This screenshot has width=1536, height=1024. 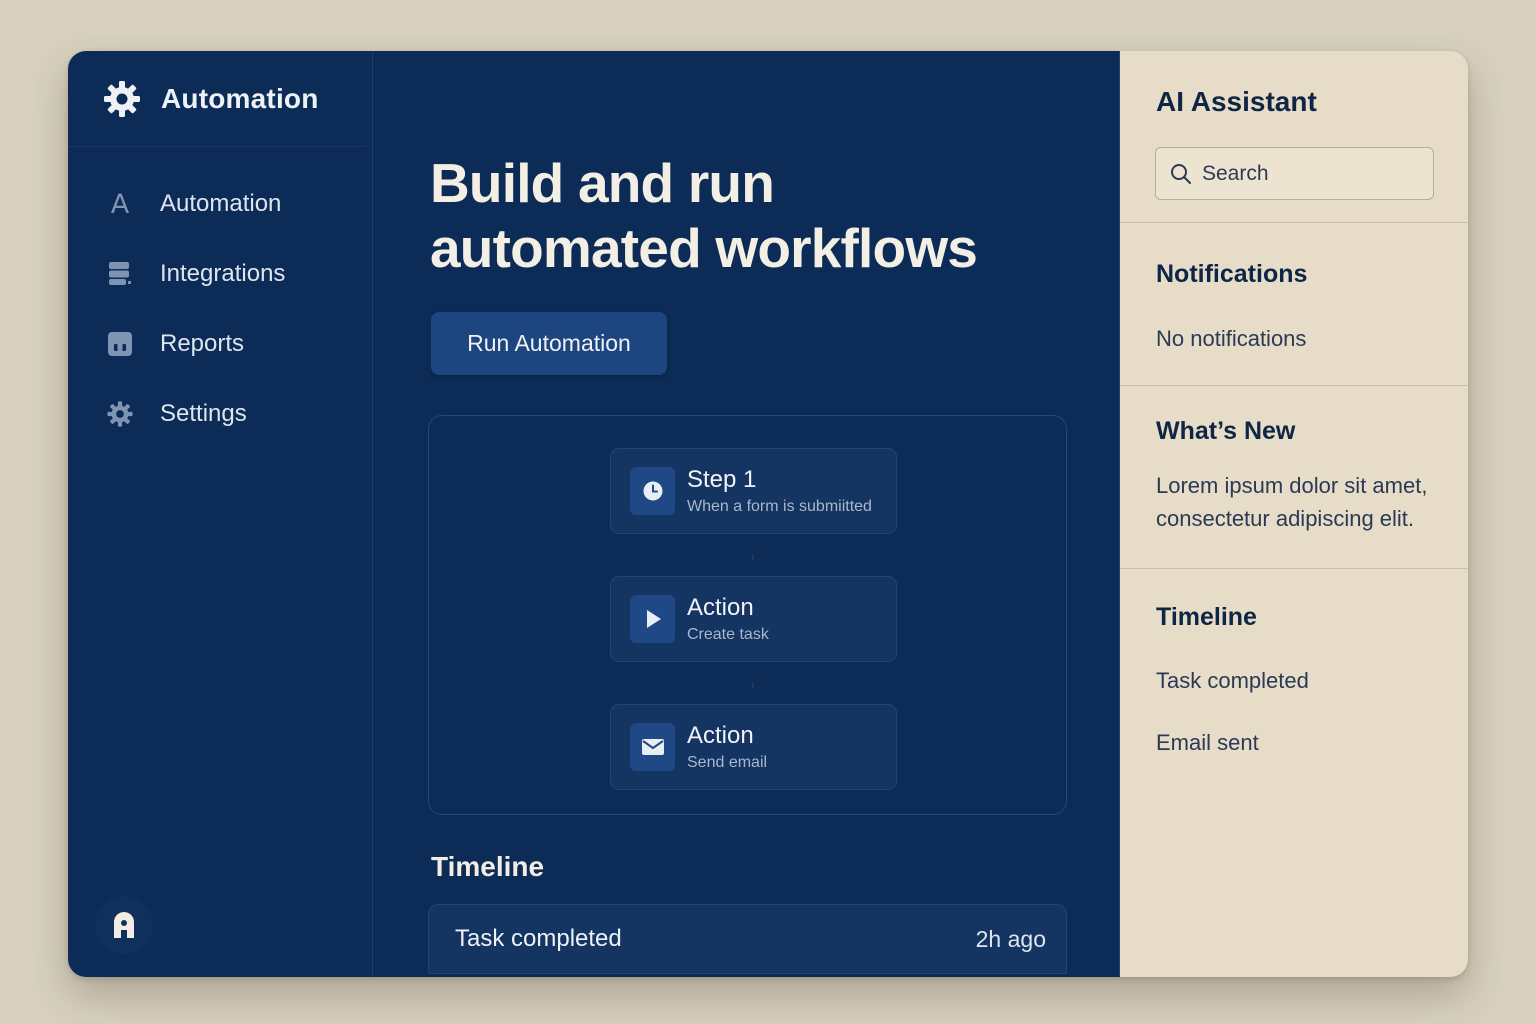 I want to click on sidebar-item-settings: Settings, so click(x=220, y=414).